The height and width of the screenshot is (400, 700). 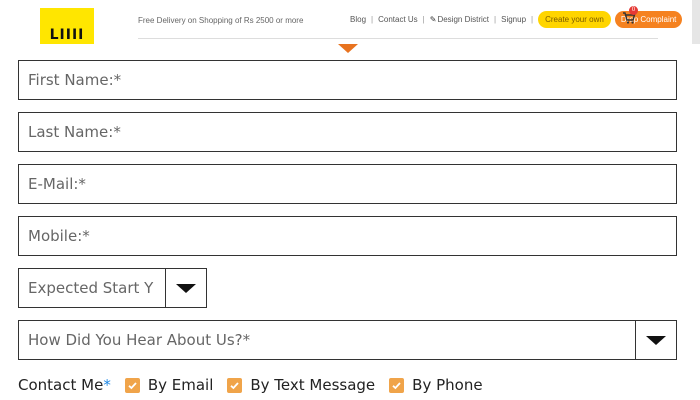 I want to click on hear-about-select: How Did You Hear About Us?*, so click(x=347, y=340).